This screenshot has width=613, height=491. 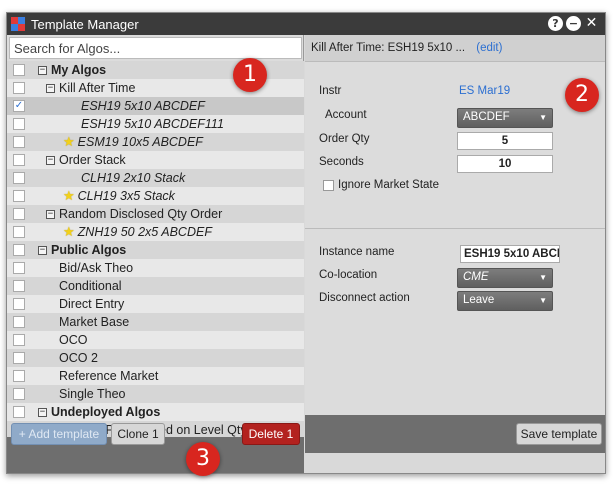 What do you see at coordinates (140, 142) in the screenshot?
I see `tree-row-label: ESM19 10x5 ABCDEF` at bounding box center [140, 142].